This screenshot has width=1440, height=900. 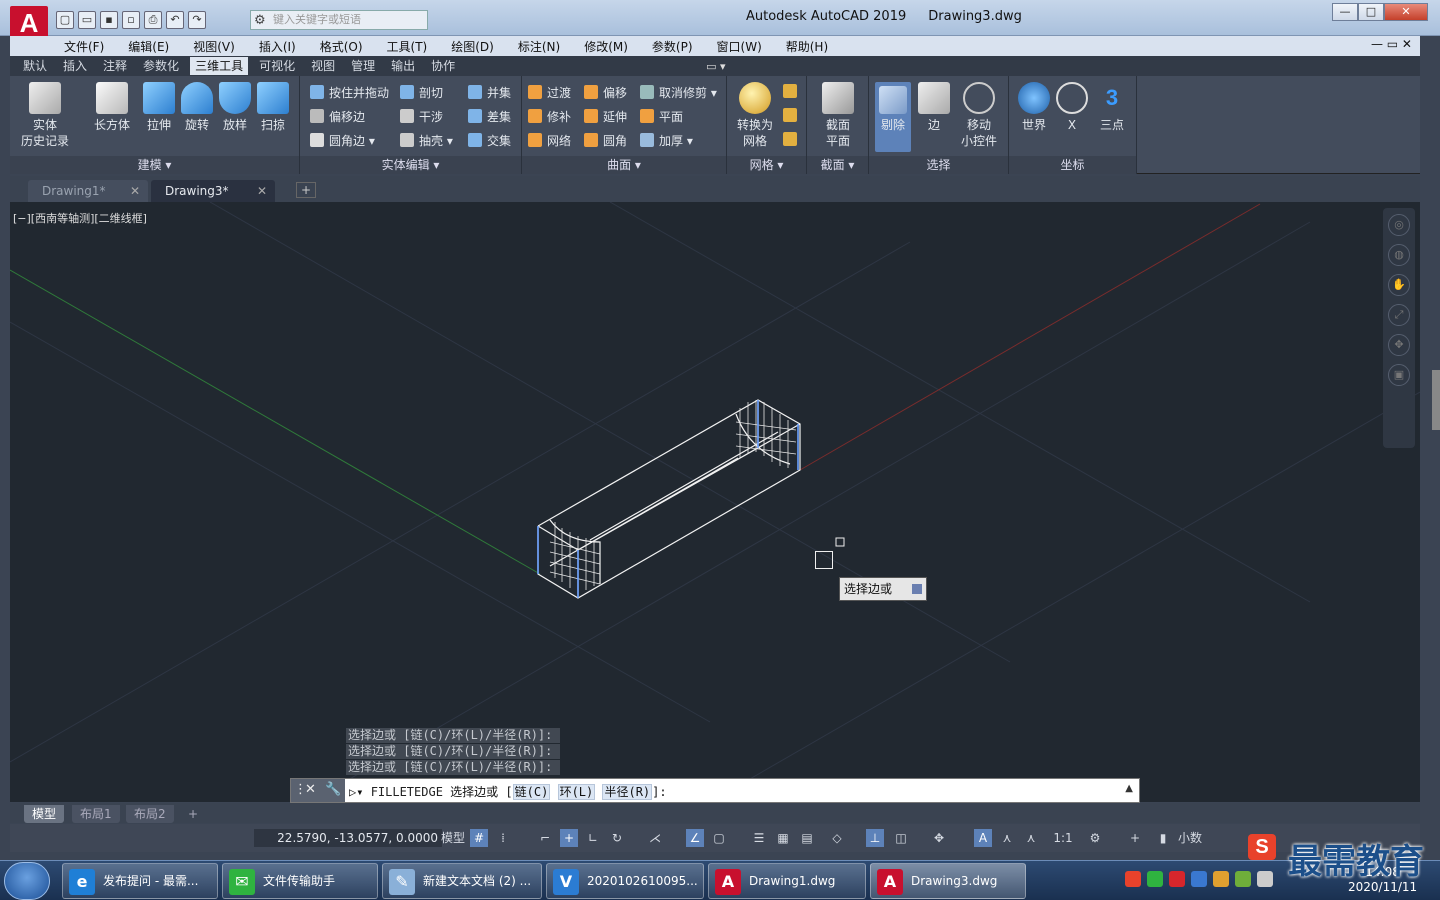 I want to click on selection-panel-title: 选择, so click(x=938, y=165).